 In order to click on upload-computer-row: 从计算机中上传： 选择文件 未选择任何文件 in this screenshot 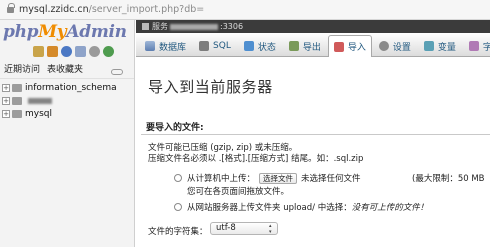, I will do `click(267, 178)`.